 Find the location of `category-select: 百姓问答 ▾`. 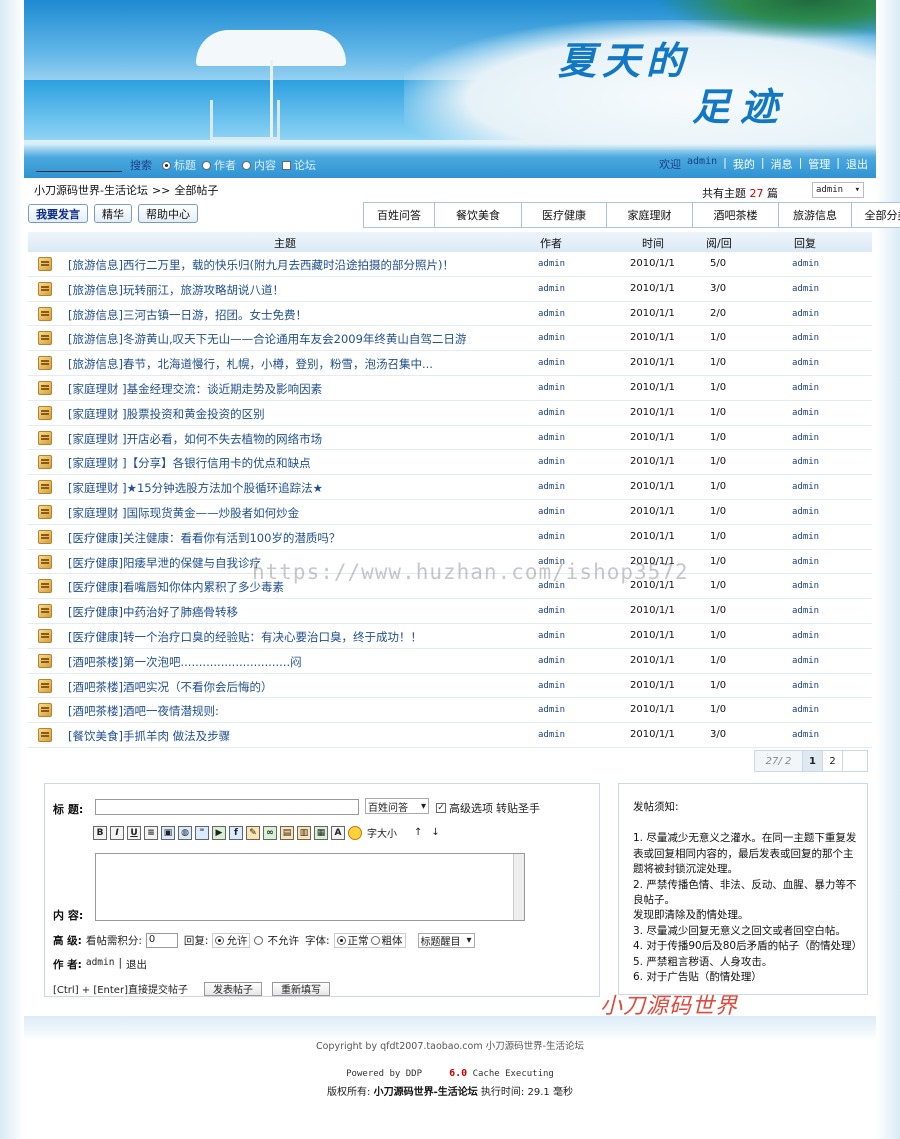

category-select: 百姓问答 ▾ is located at coordinates (397, 806).